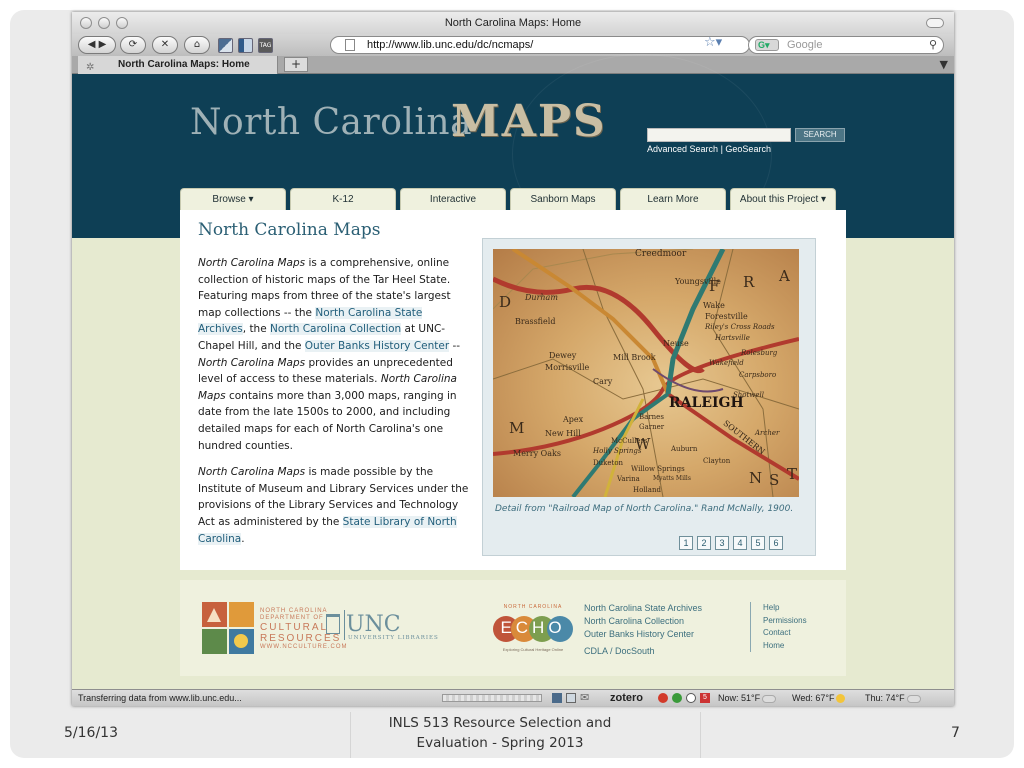  I want to click on url-bar: http://www.lib.unc.edu/dc/ncmaps/, so click(540, 45).